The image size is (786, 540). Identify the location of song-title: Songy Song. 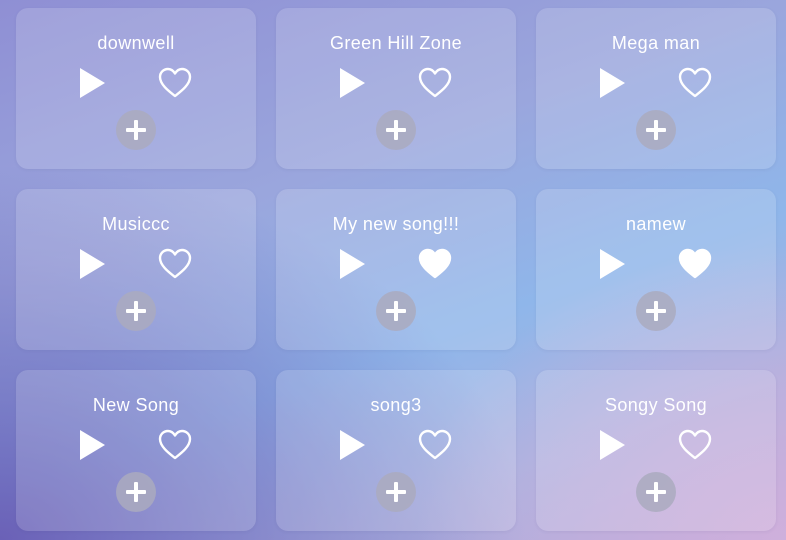
(656, 405).